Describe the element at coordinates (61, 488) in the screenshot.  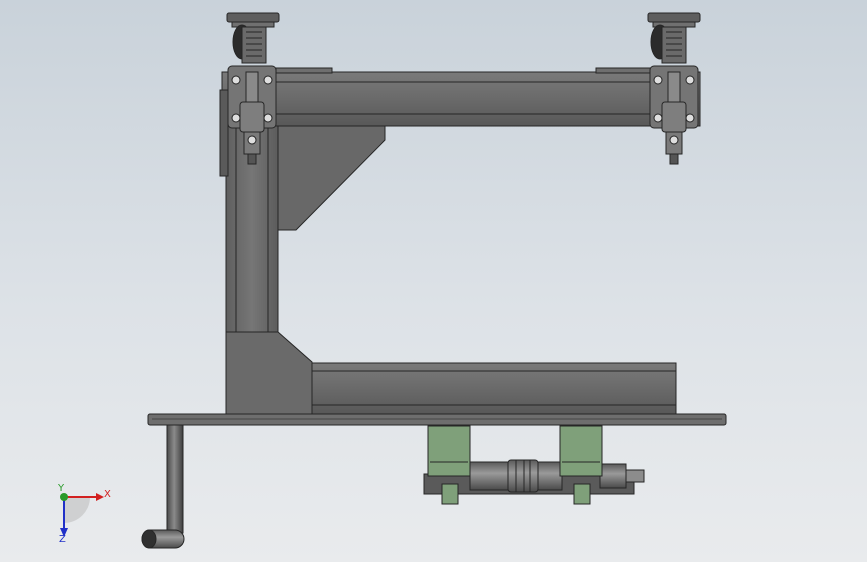
I see `y-axis-label: Y` at that location.